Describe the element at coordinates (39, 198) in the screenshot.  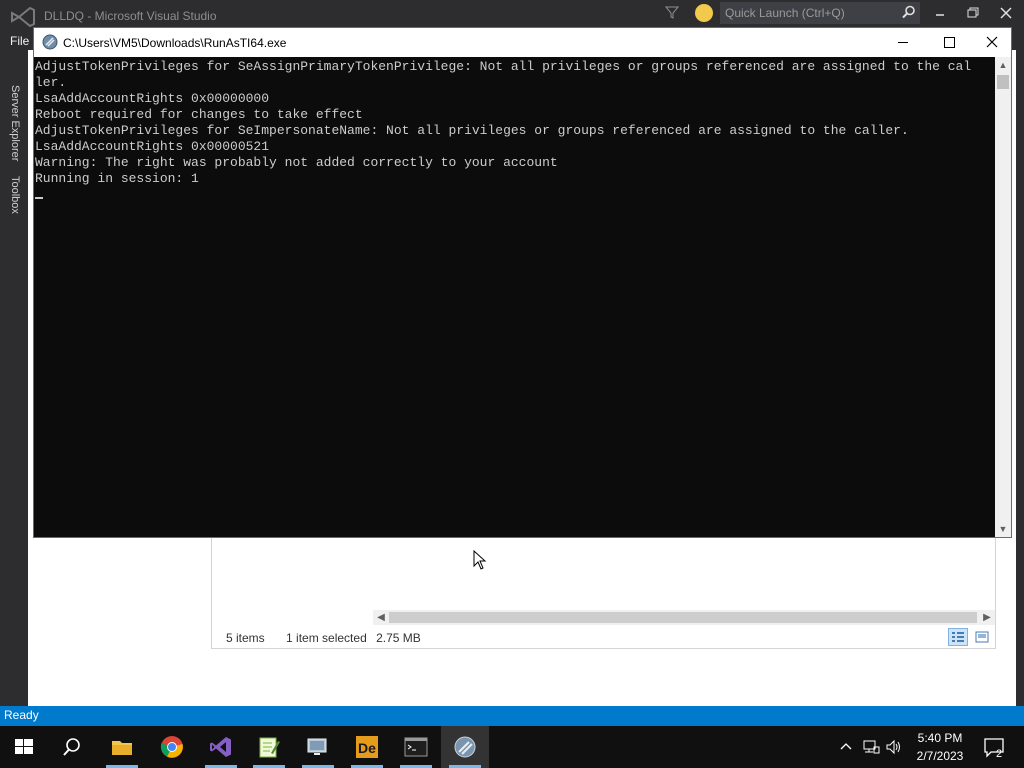
I see `text-cursor` at that location.